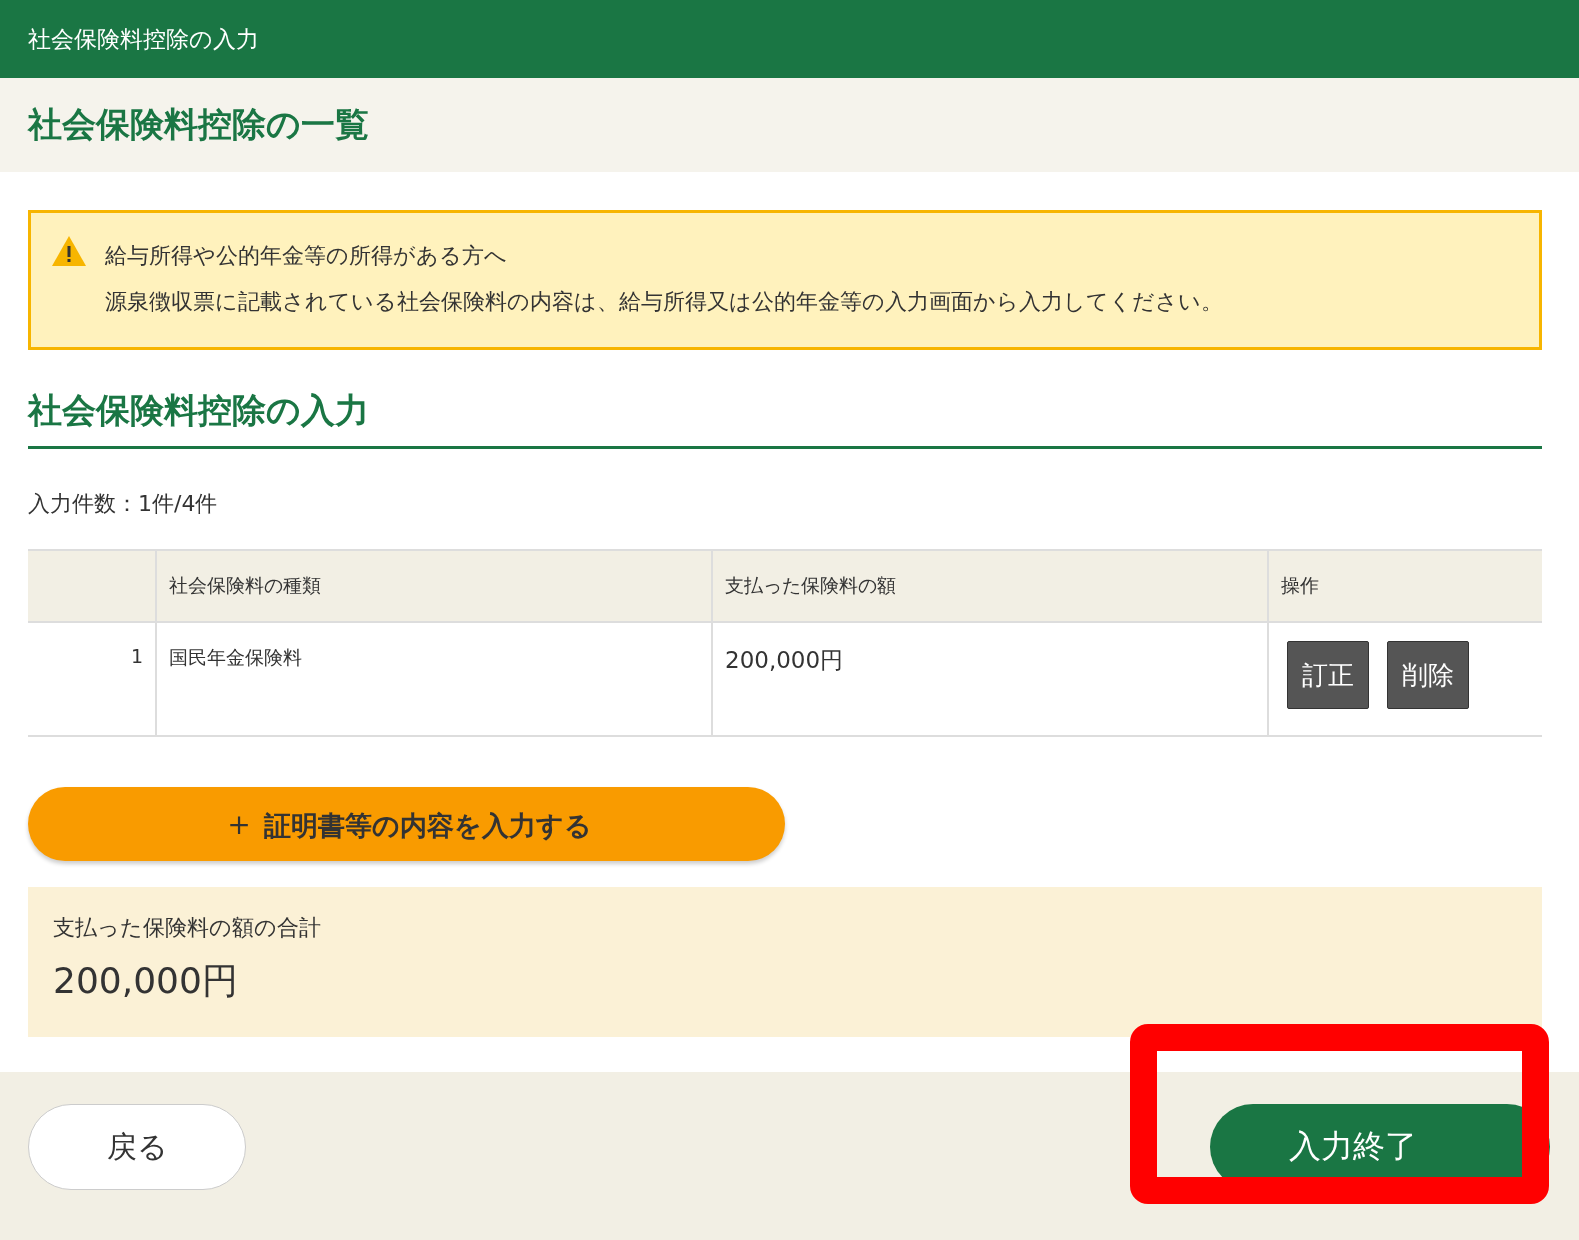 The image size is (1579, 1240). Describe the element at coordinates (198, 124) in the screenshot. I see `page-title: 社会保険料控除の一覧` at that location.